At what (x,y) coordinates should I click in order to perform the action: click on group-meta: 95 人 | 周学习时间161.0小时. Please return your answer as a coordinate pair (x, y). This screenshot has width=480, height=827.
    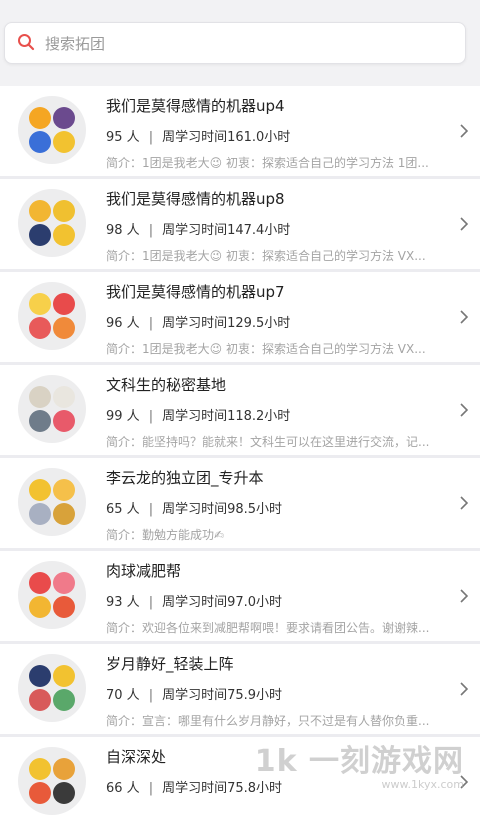
    Looking at the image, I should click on (198, 135).